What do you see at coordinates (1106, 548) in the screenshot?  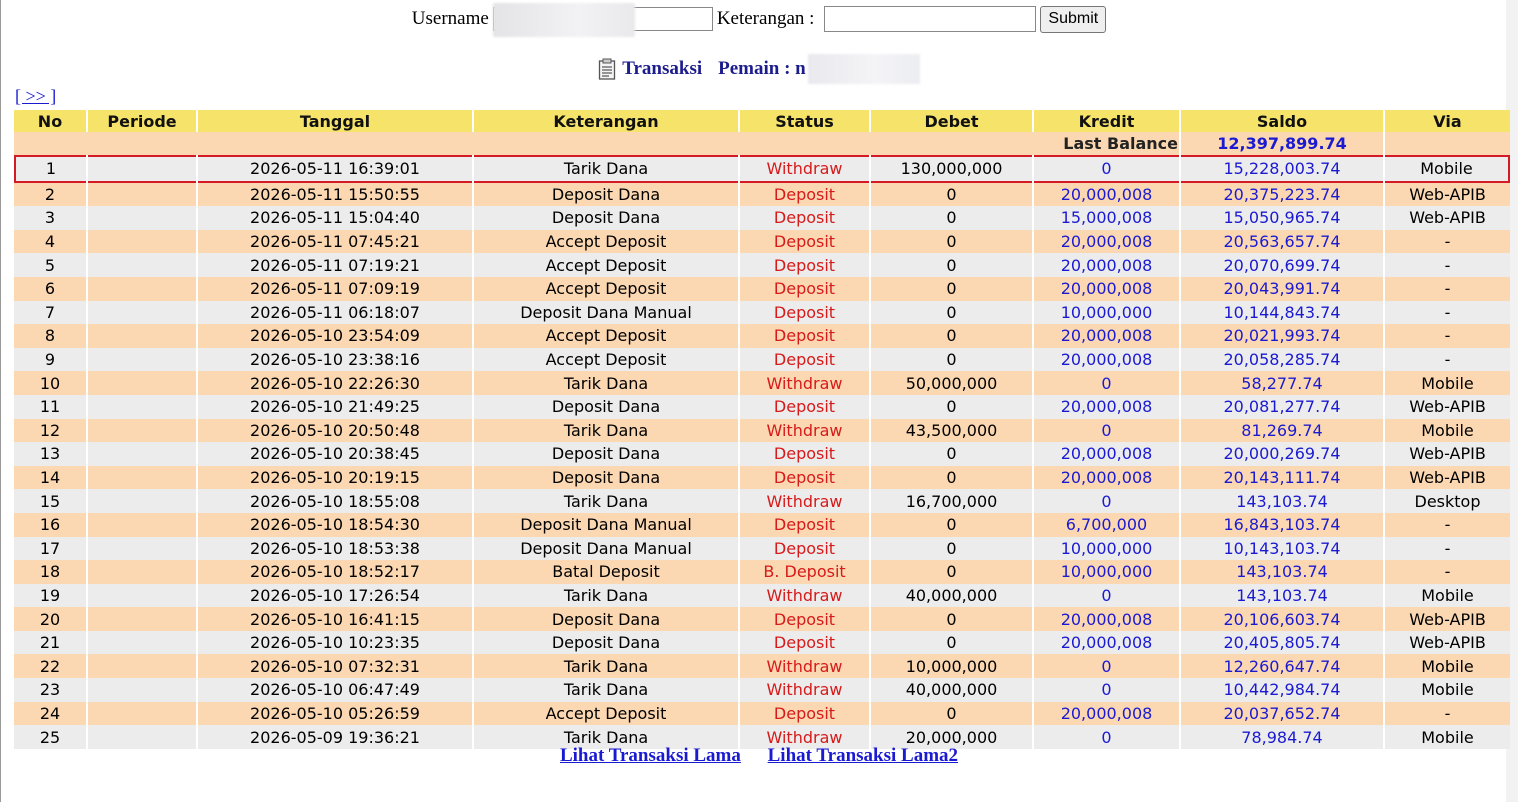 I see `cell-kredit: 10,000,000` at bounding box center [1106, 548].